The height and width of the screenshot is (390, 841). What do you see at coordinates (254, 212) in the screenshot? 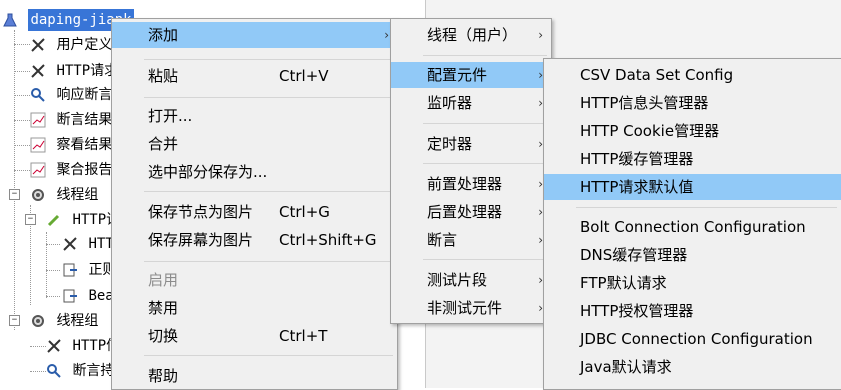
I see `menu-item-save-node-image: 保存节点为图片 Ctrl+G` at bounding box center [254, 212].